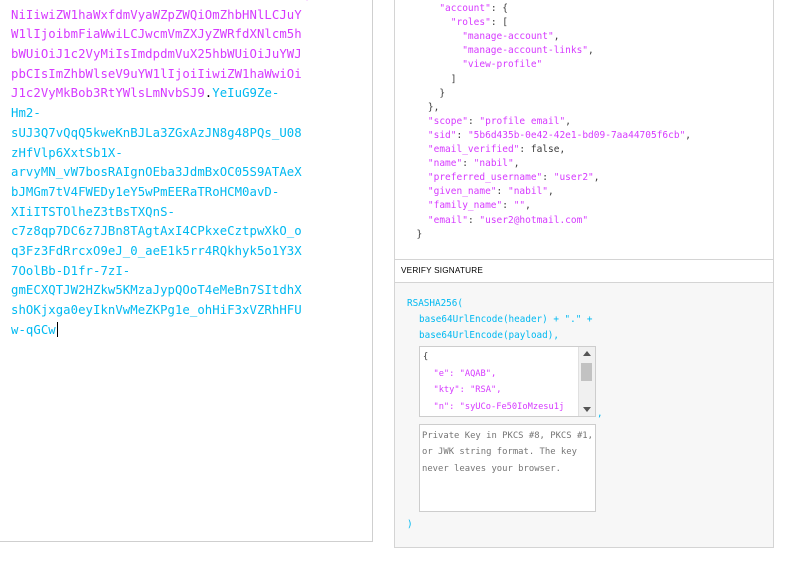 The height and width of the screenshot is (568, 788). I want to click on encoded-line: c7z8qp7DC6z7JBn8TAgtAxI4CPkxeCztpwXkO_o, so click(176, 232).